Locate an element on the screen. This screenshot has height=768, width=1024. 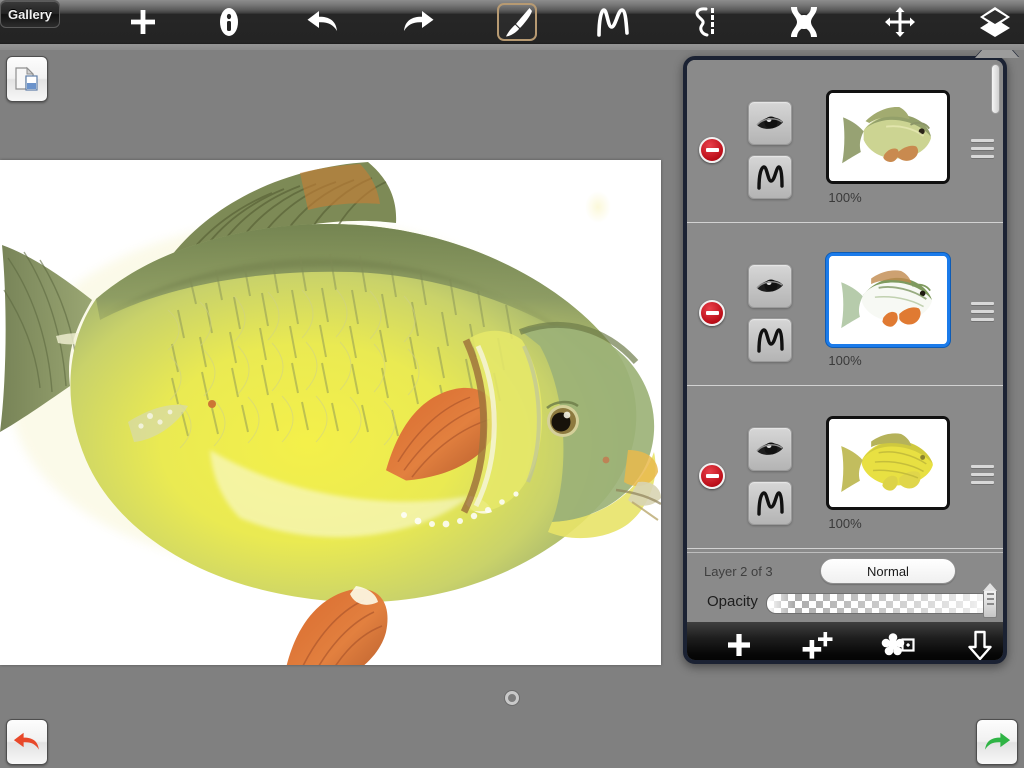
toolbar-stencil-button is located at coordinates (704, 22).